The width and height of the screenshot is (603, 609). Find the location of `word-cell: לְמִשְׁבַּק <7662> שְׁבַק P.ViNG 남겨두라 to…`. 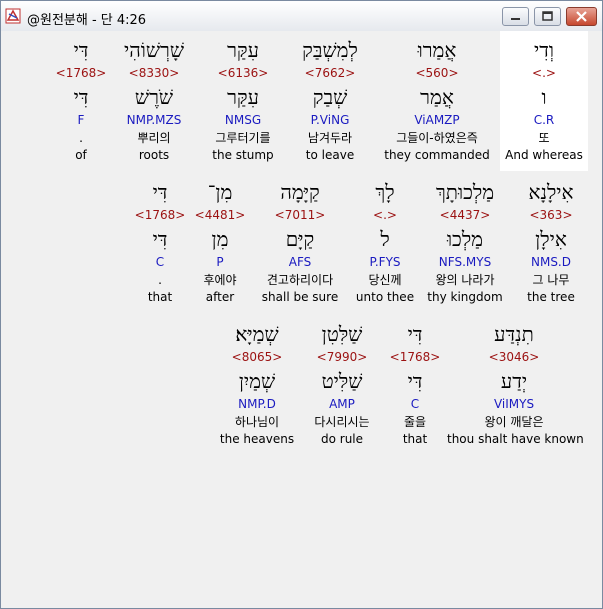

word-cell: לְמִשְׁבַּק <7662> שְׁבַק P.ViNG 남겨두라 to… is located at coordinates (330, 100).